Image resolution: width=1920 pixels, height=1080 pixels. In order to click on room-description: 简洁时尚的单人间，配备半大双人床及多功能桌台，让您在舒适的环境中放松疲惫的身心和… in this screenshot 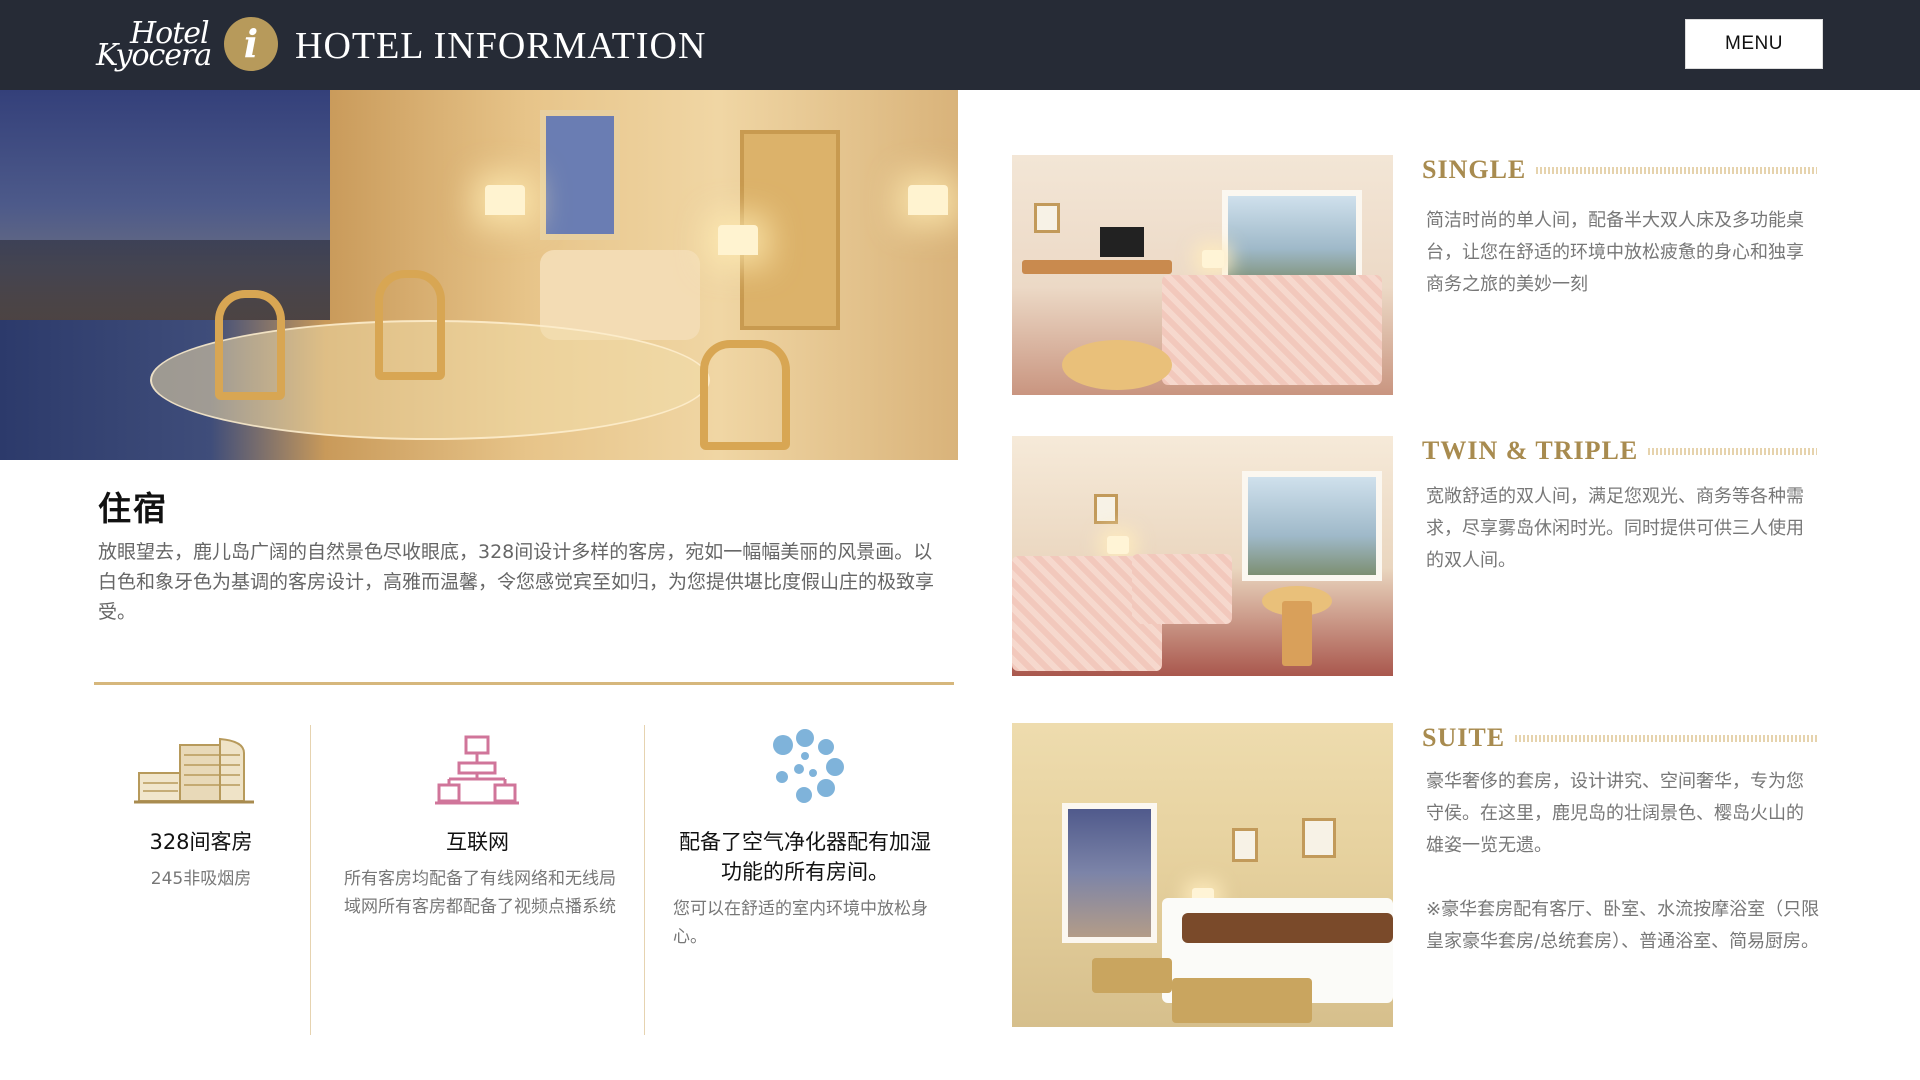, I will do `click(1615, 252)`.